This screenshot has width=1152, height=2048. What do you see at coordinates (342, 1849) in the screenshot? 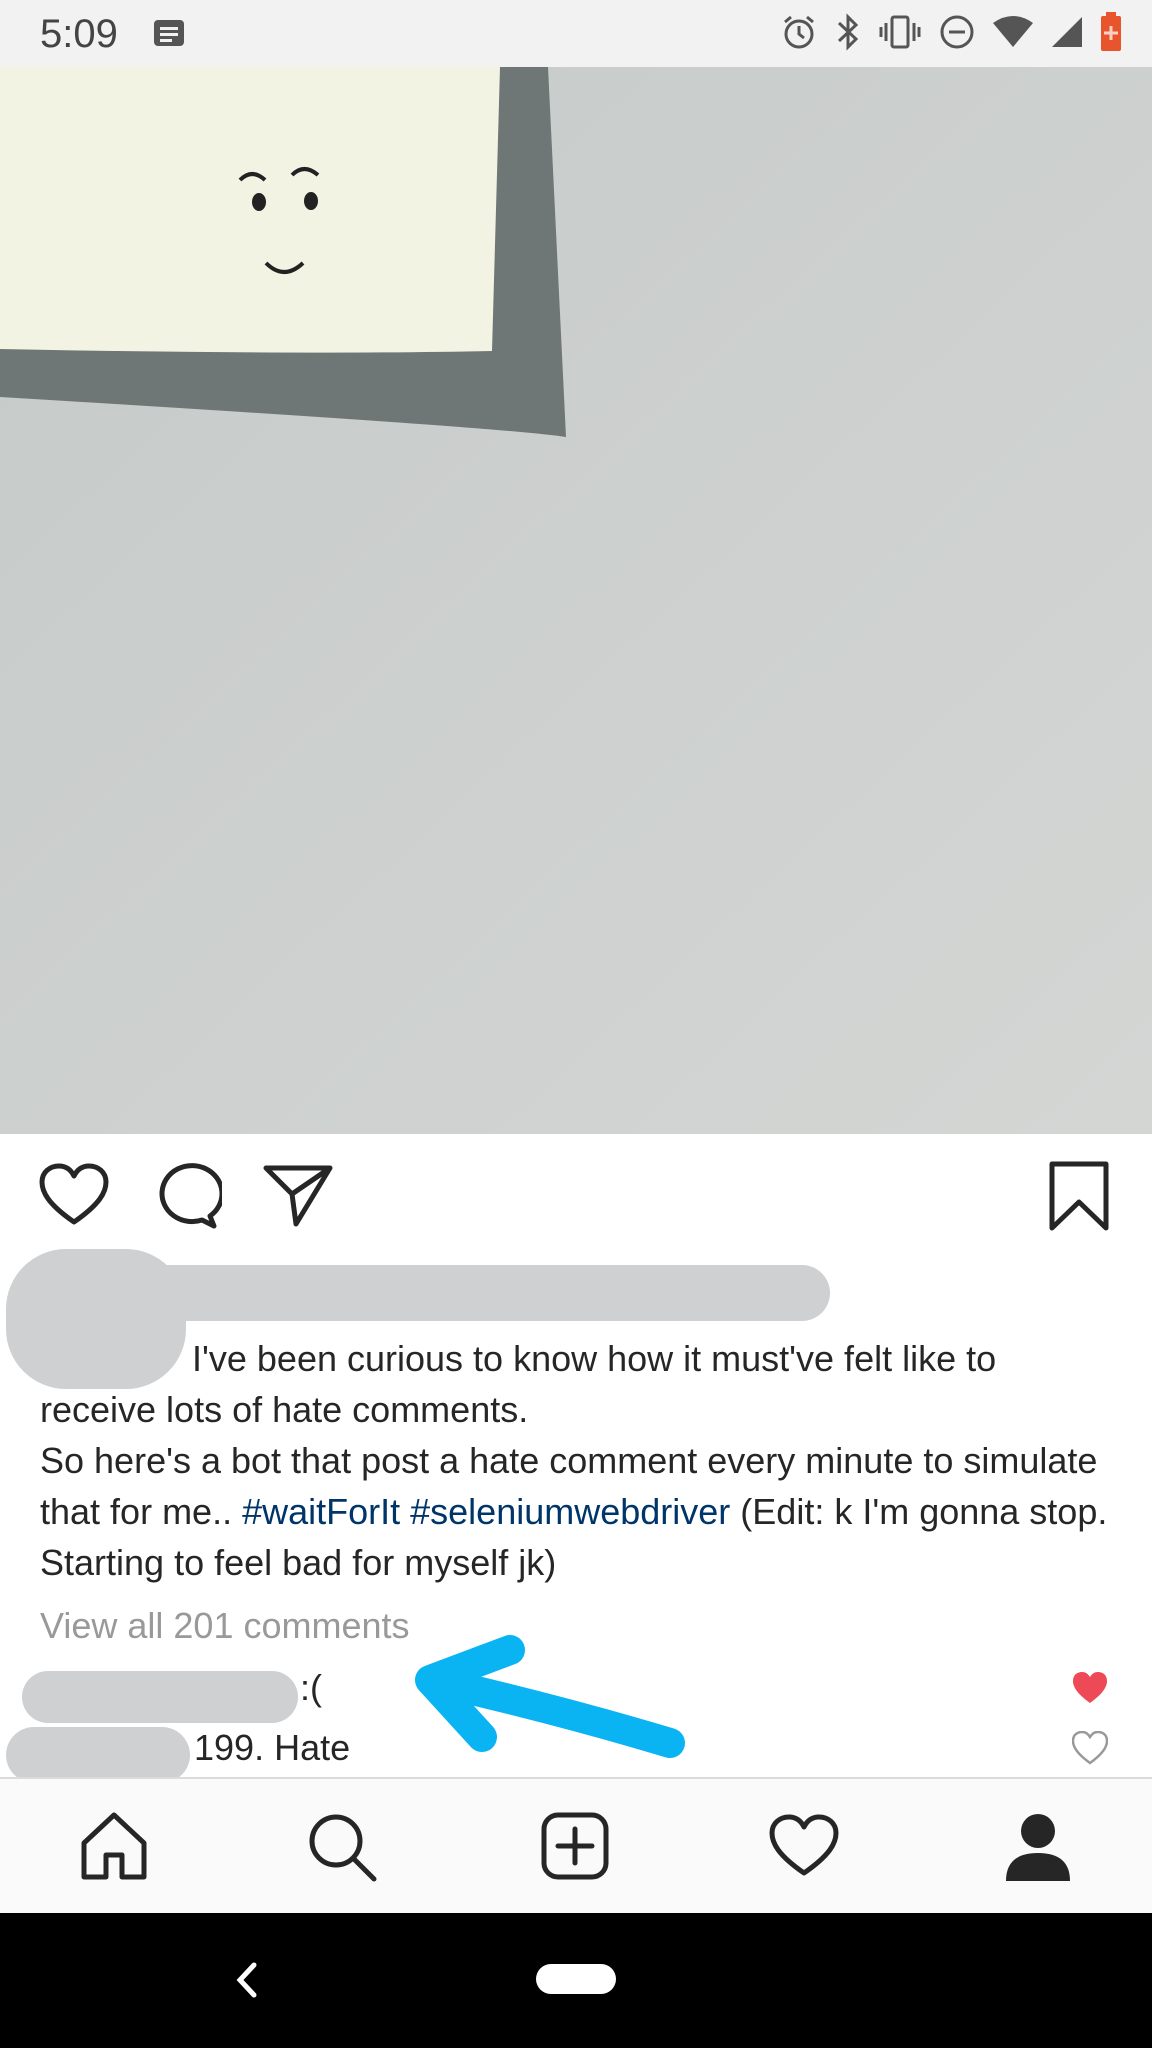
I see `search-icon` at bounding box center [342, 1849].